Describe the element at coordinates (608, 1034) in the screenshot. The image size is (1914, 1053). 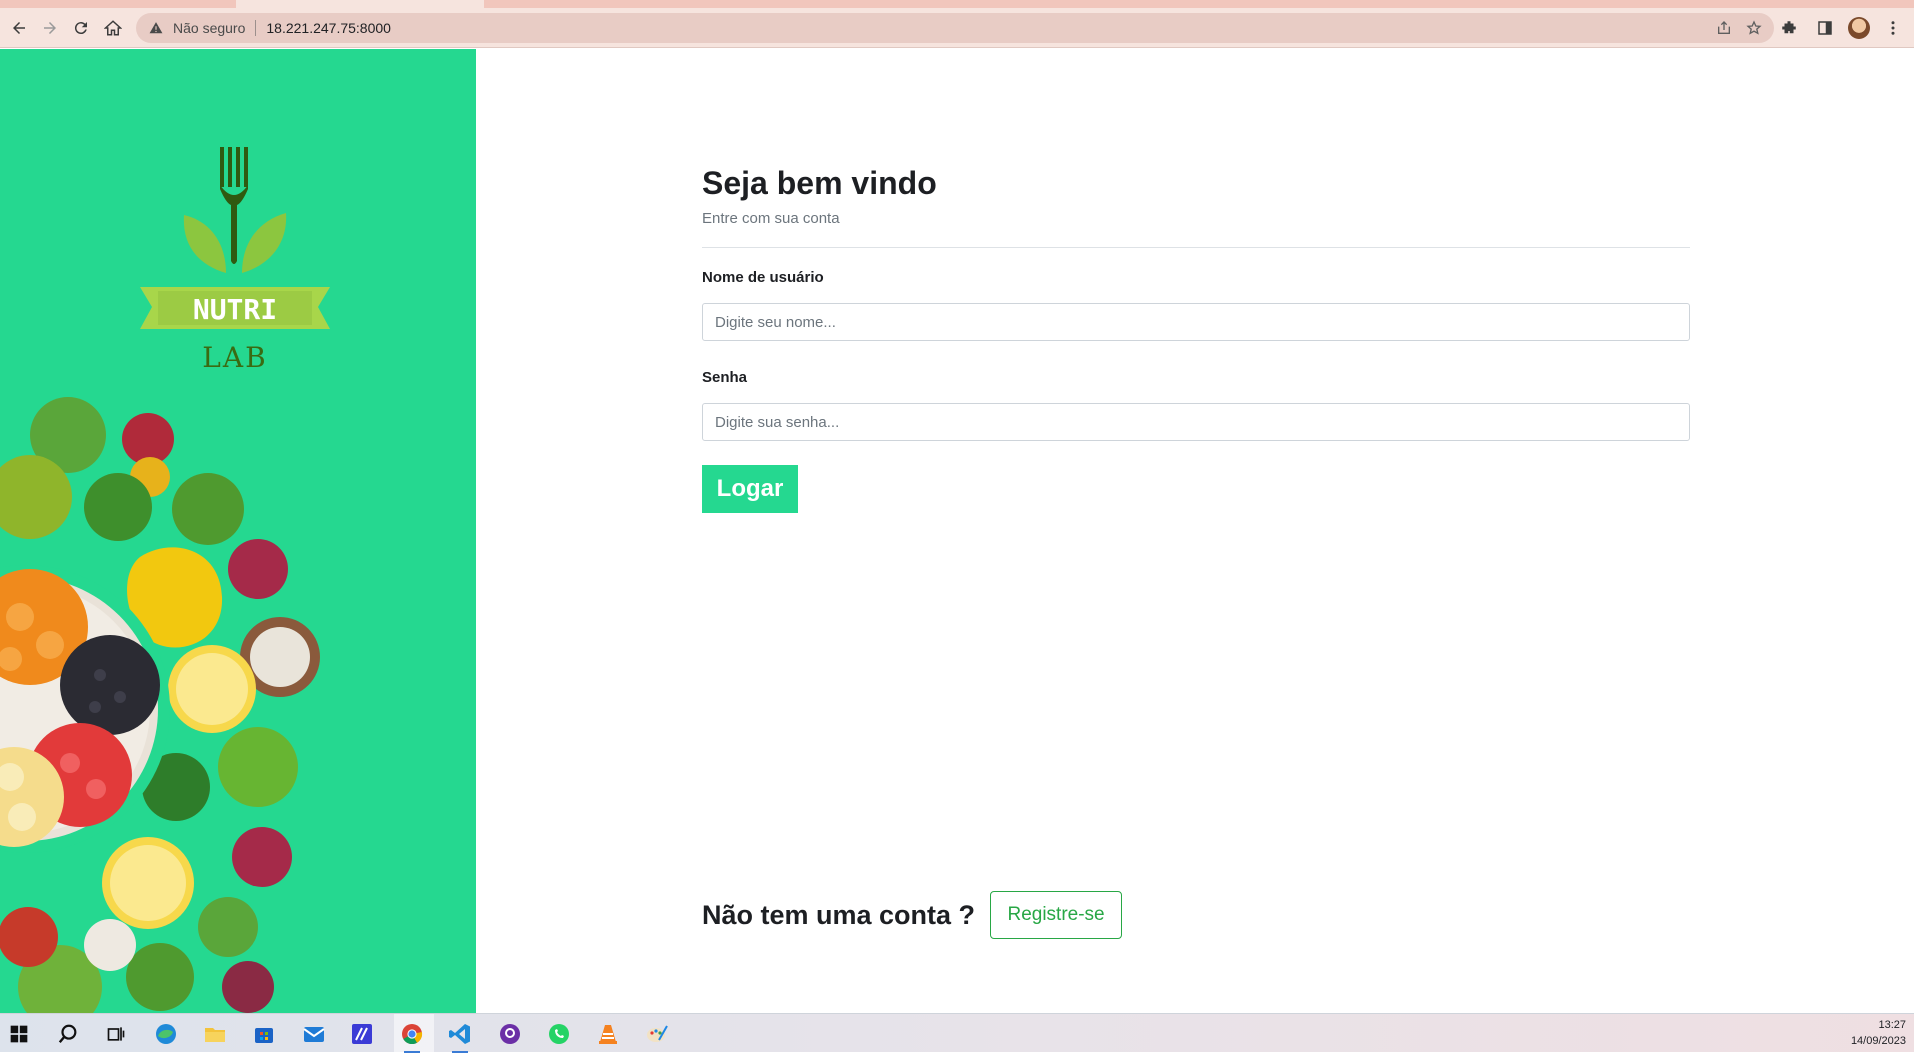
I see `vlc-icon` at that location.